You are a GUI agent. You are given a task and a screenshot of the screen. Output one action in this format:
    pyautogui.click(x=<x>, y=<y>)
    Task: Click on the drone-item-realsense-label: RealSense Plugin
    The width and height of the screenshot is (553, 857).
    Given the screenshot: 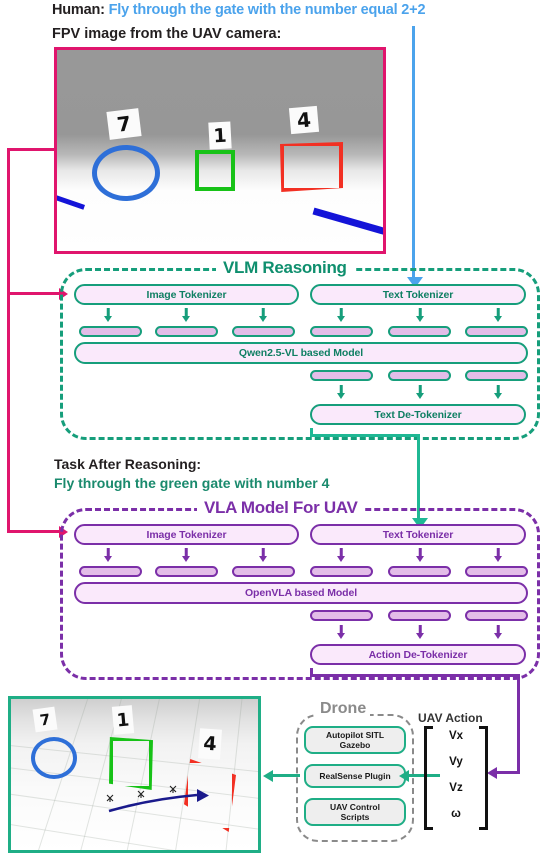 What is the action you would take?
    pyautogui.click(x=355, y=775)
    